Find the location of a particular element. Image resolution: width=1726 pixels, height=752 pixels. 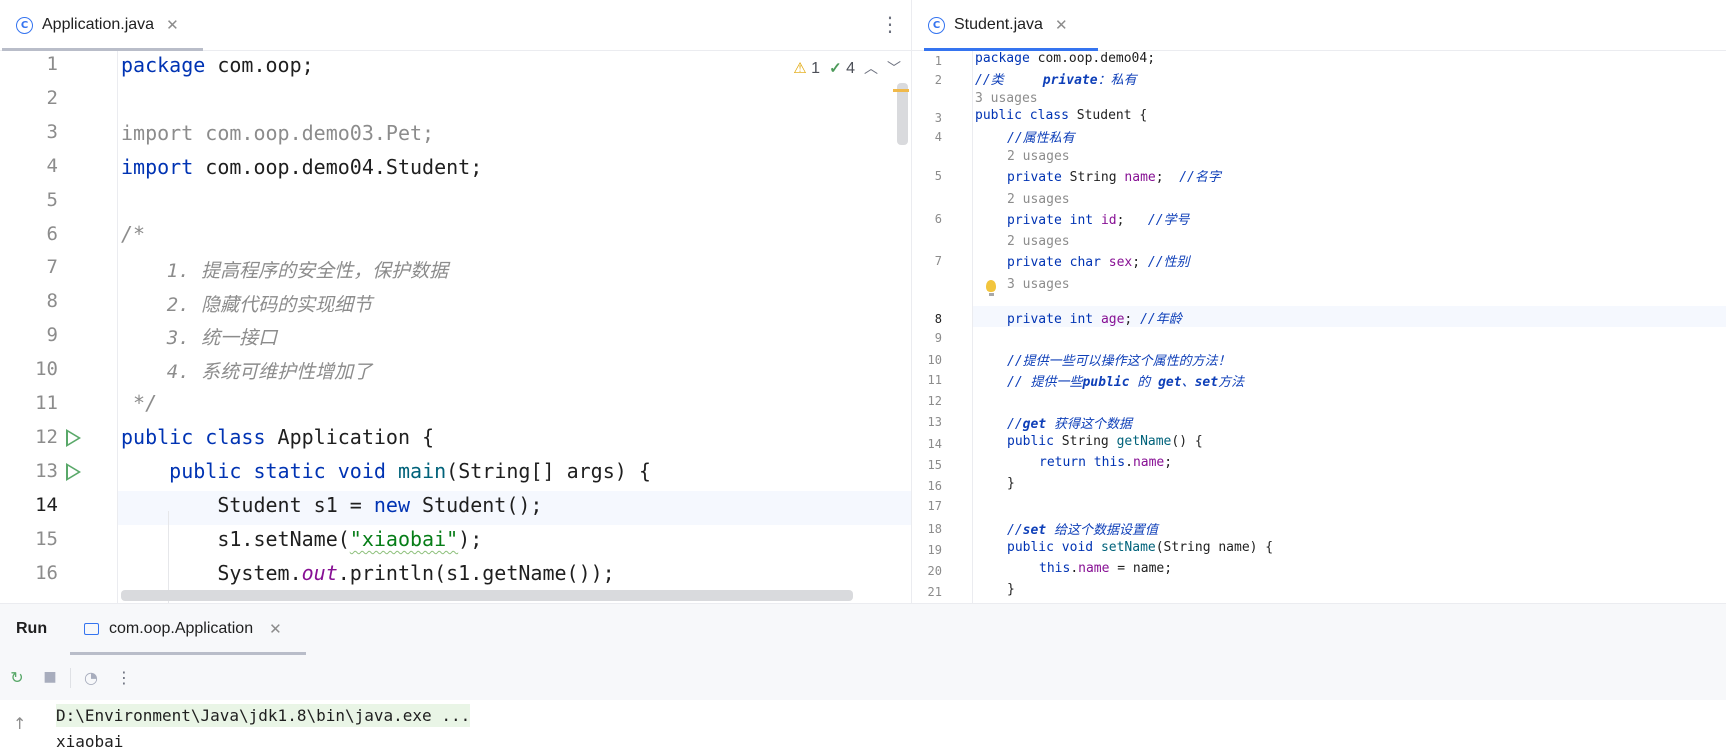

code-line-7: private char sex; //性别 is located at coordinates (1098, 262).